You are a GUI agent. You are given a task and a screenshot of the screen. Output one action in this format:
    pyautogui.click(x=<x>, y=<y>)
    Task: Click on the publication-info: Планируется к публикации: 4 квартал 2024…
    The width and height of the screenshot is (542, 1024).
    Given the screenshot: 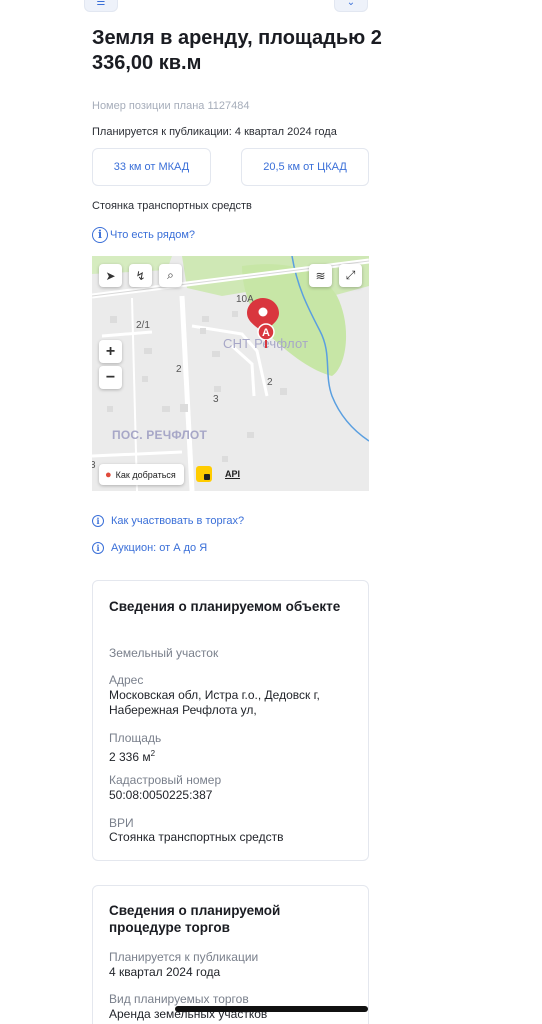 What is the action you would take?
    pyautogui.click(x=214, y=132)
    